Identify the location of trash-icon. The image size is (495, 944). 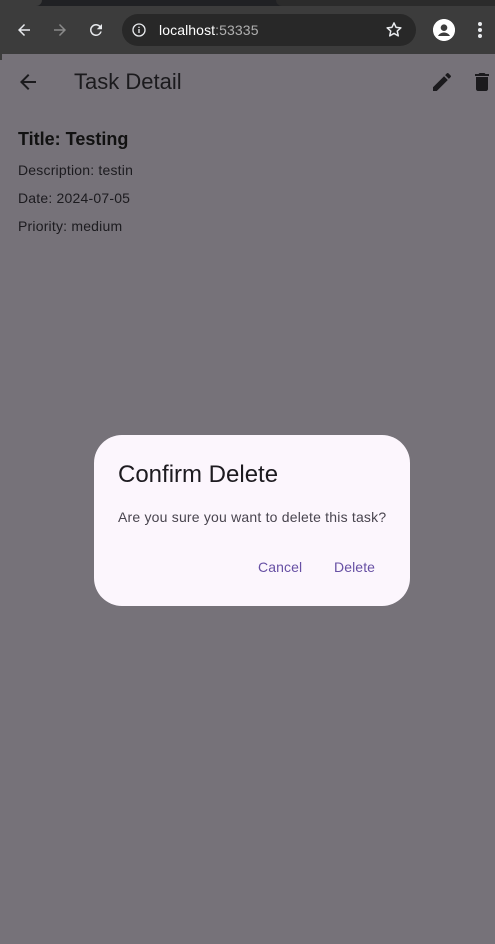
(482, 82).